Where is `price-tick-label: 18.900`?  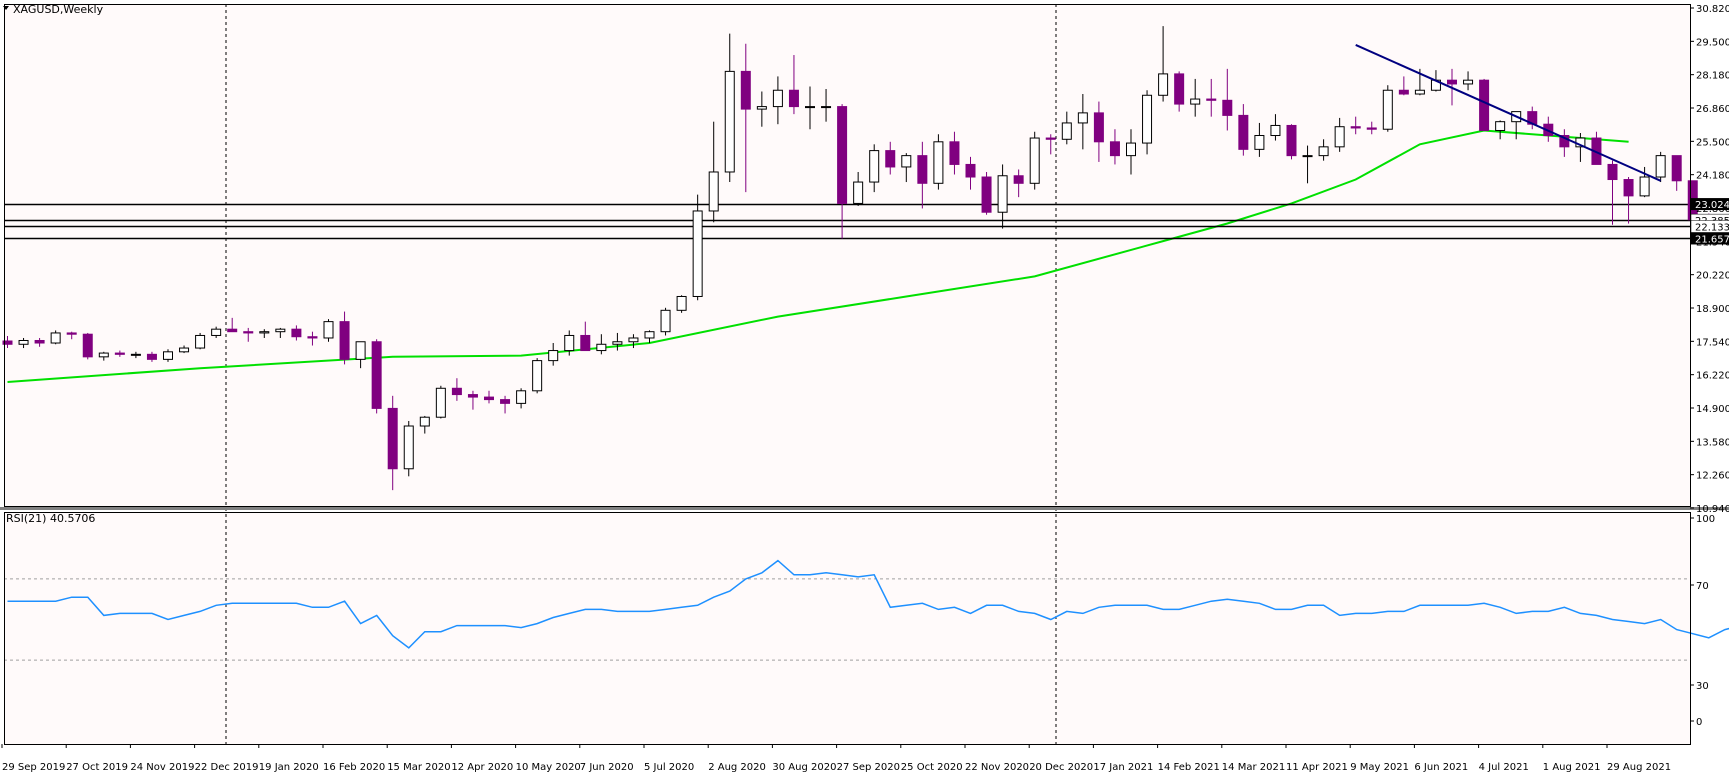
price-tick-label: 18.900 is located at coordinates (1712, 309).